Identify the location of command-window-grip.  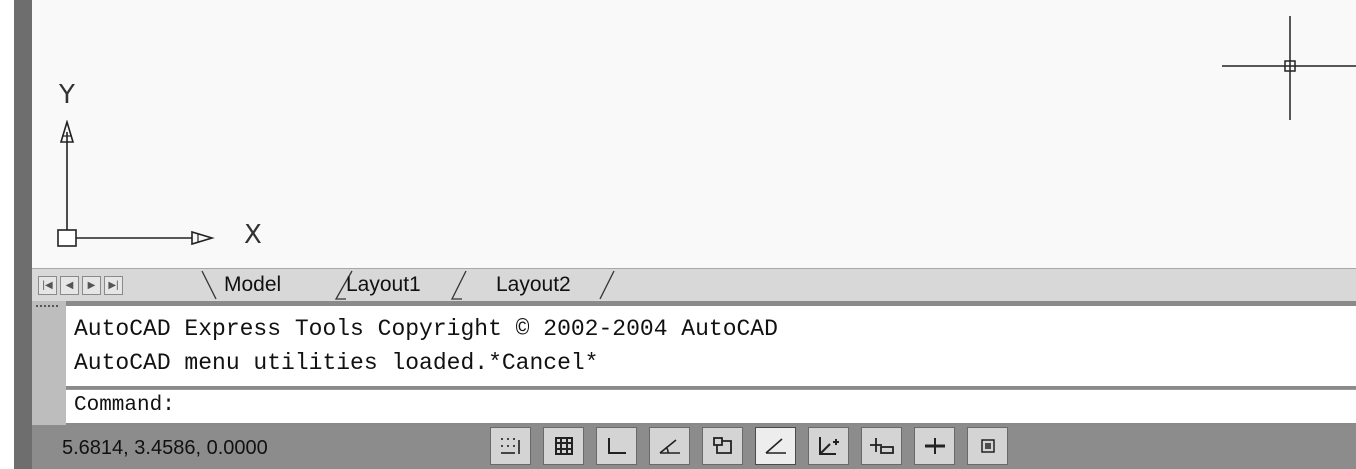
(49, 363).